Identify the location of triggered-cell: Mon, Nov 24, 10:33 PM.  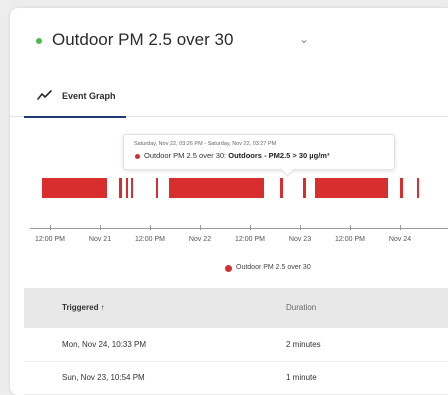
(104, 344).